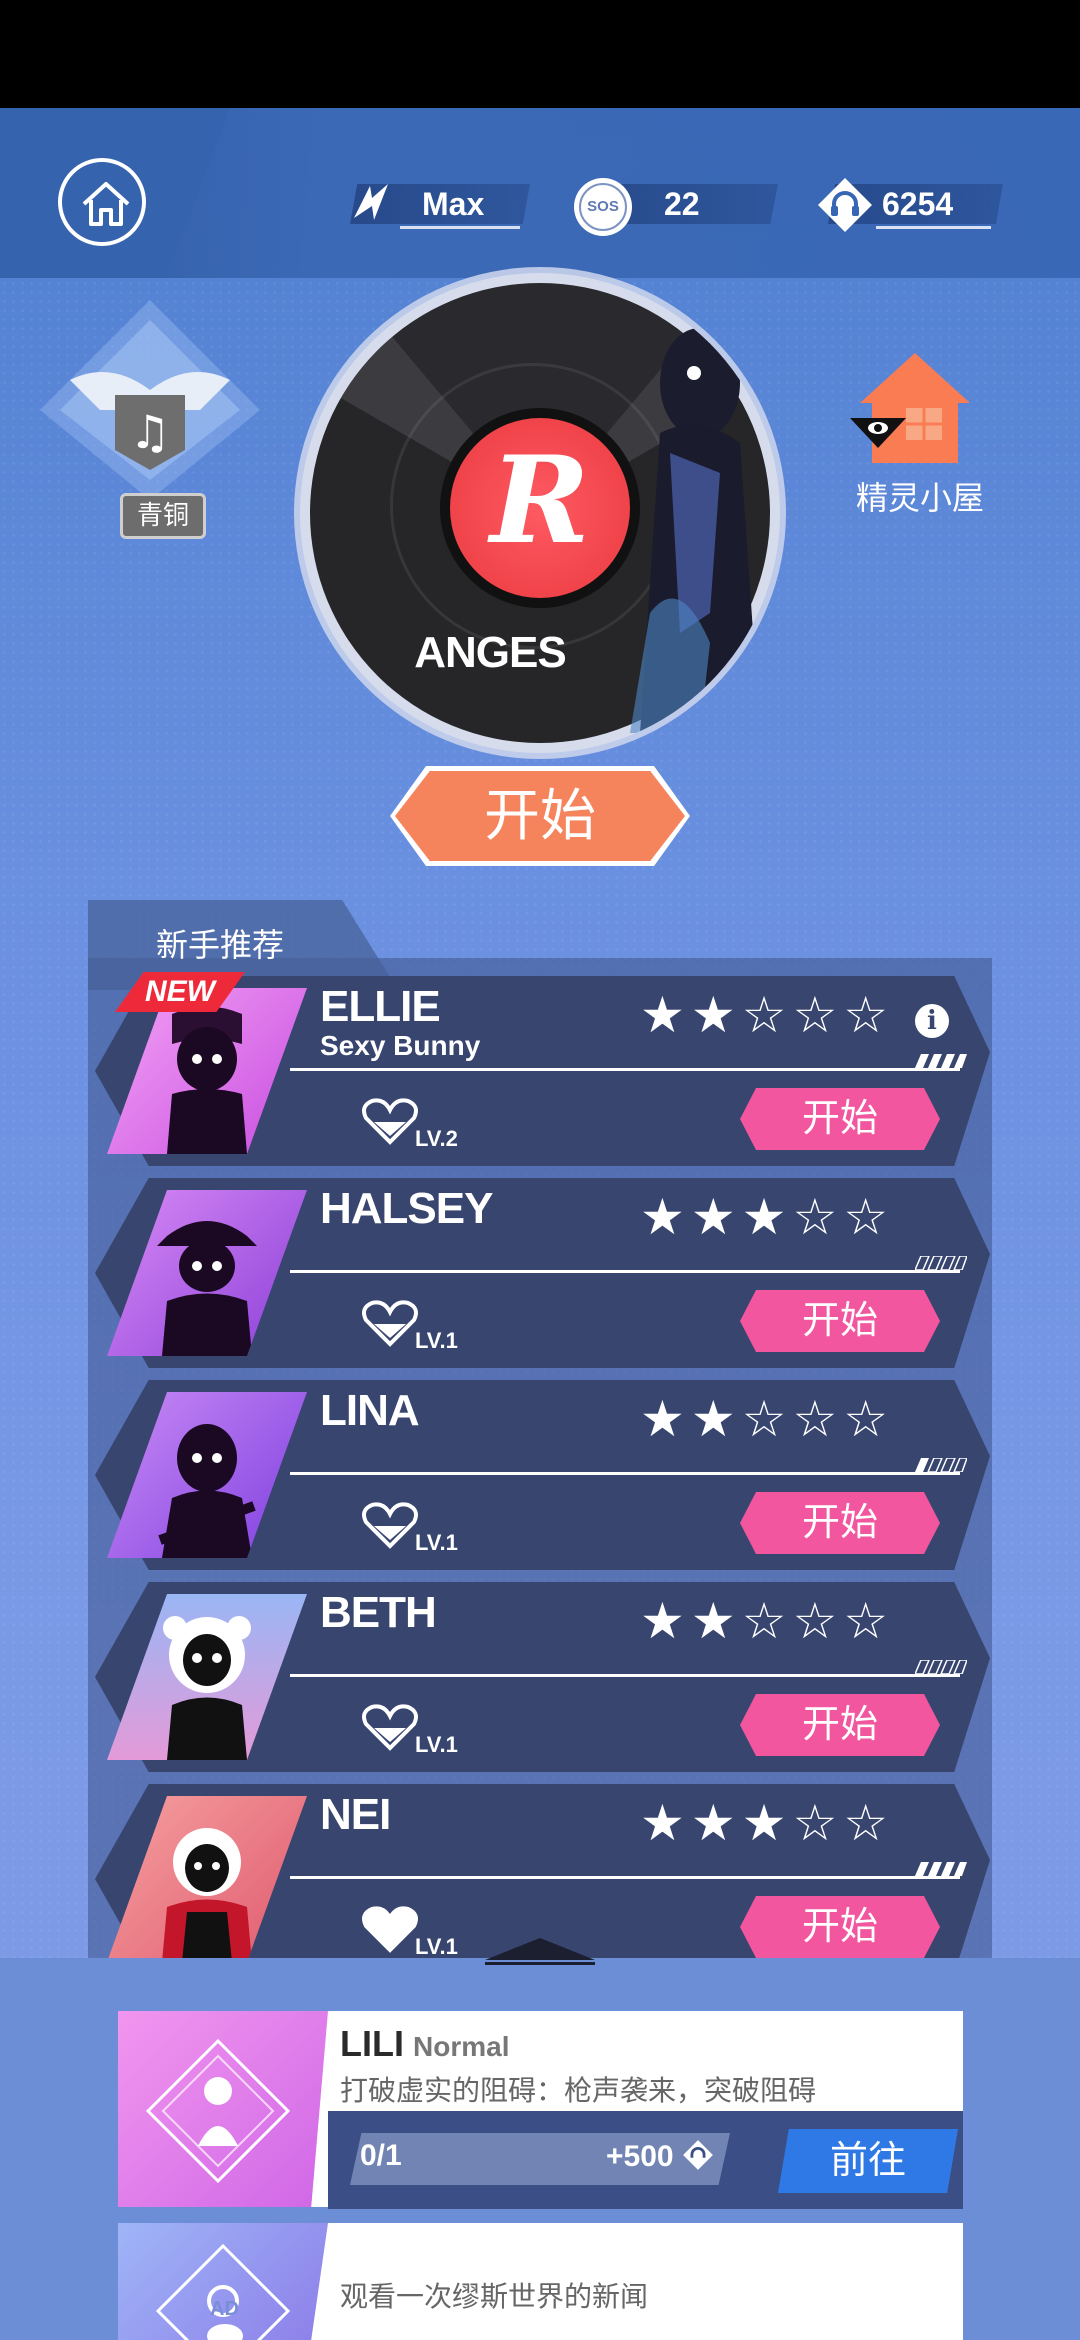 Image resolution: width=1080 pixels, height=2340 pixels. What do you see at coordinates (918, 204) in the screenshot?
I see `currency-value: 6254` at bounding box center [918, 204].